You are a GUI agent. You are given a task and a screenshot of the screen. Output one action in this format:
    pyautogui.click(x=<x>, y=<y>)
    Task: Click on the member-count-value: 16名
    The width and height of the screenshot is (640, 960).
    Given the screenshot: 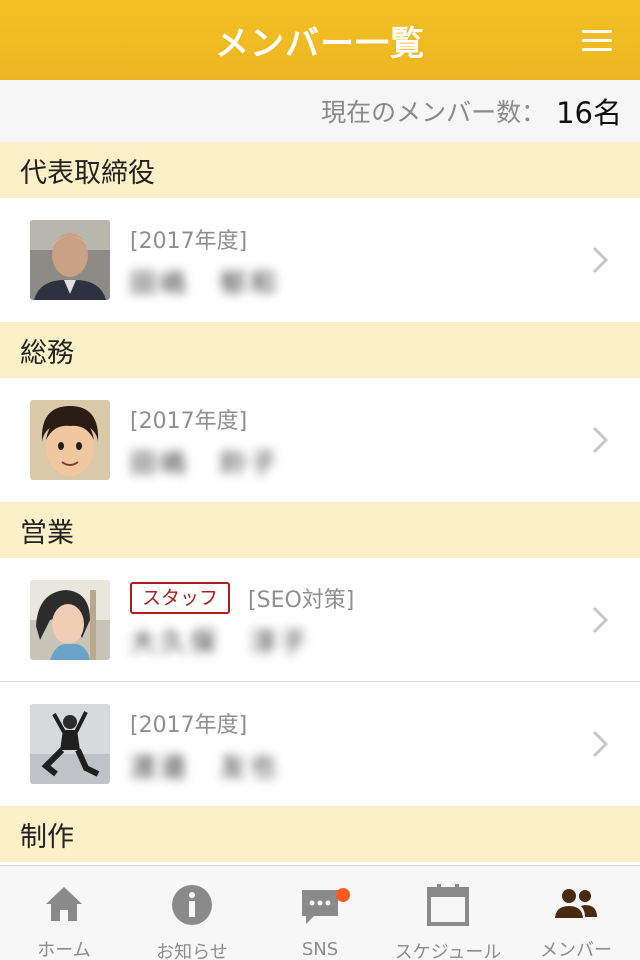 What is the action you would take?
    pyautogui.click(x=589, y=113)
    